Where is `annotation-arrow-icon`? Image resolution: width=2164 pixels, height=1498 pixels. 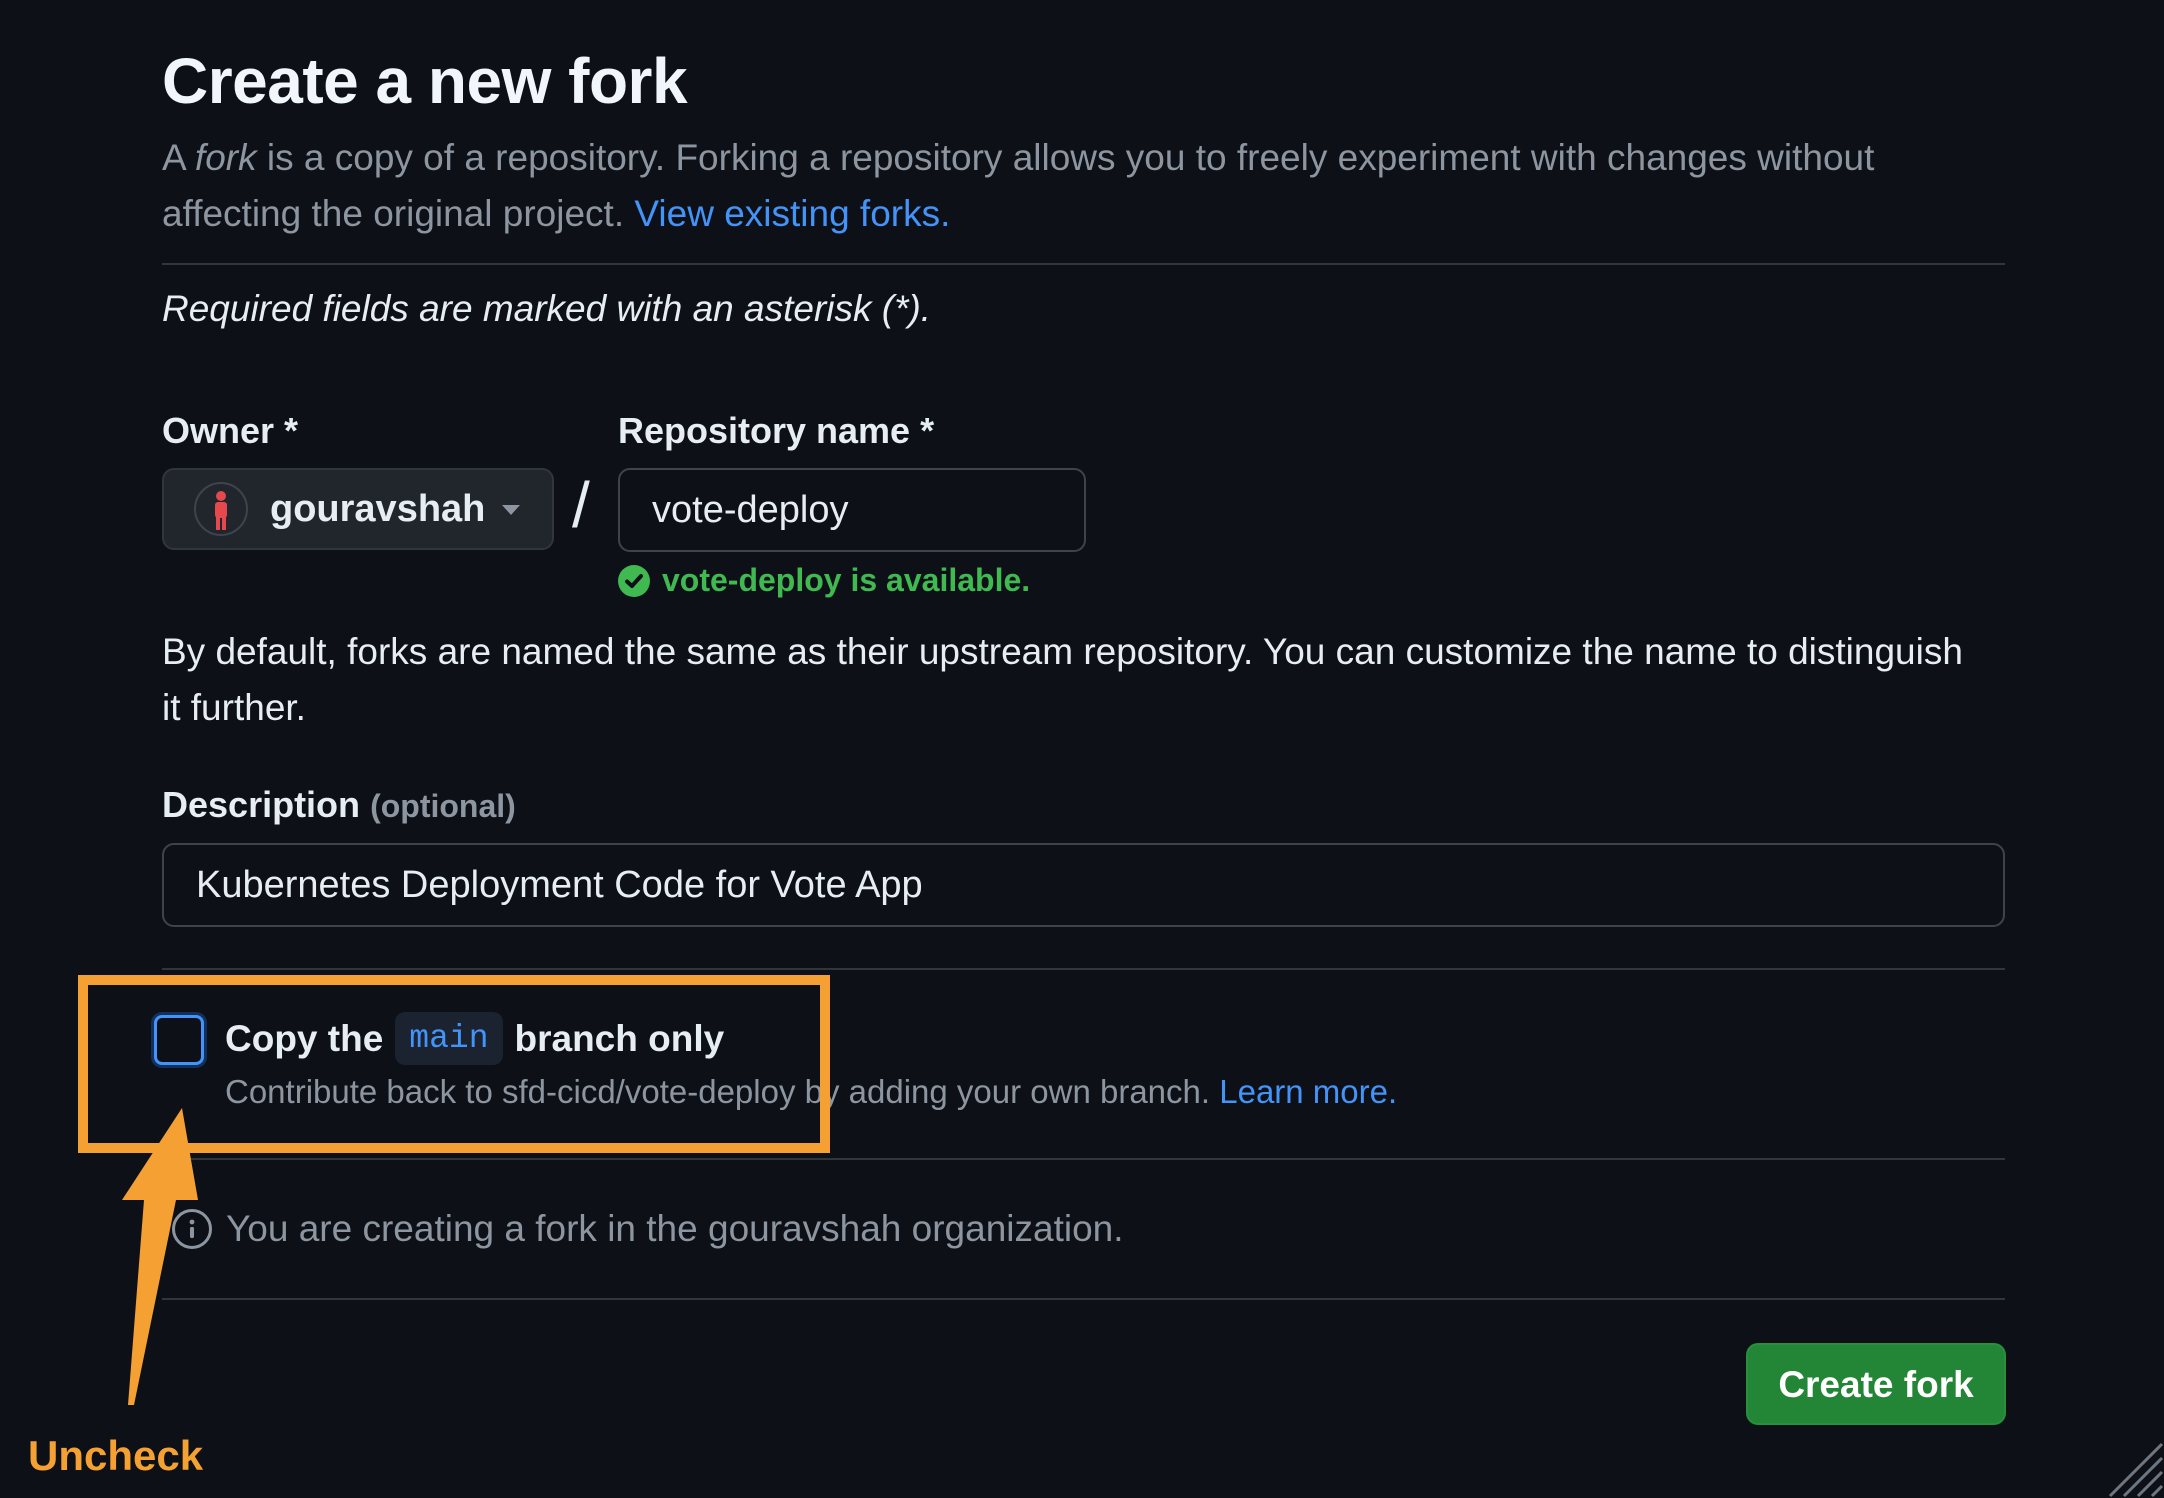
annotation-arrow-icon is located at coordinates (160, 1256).